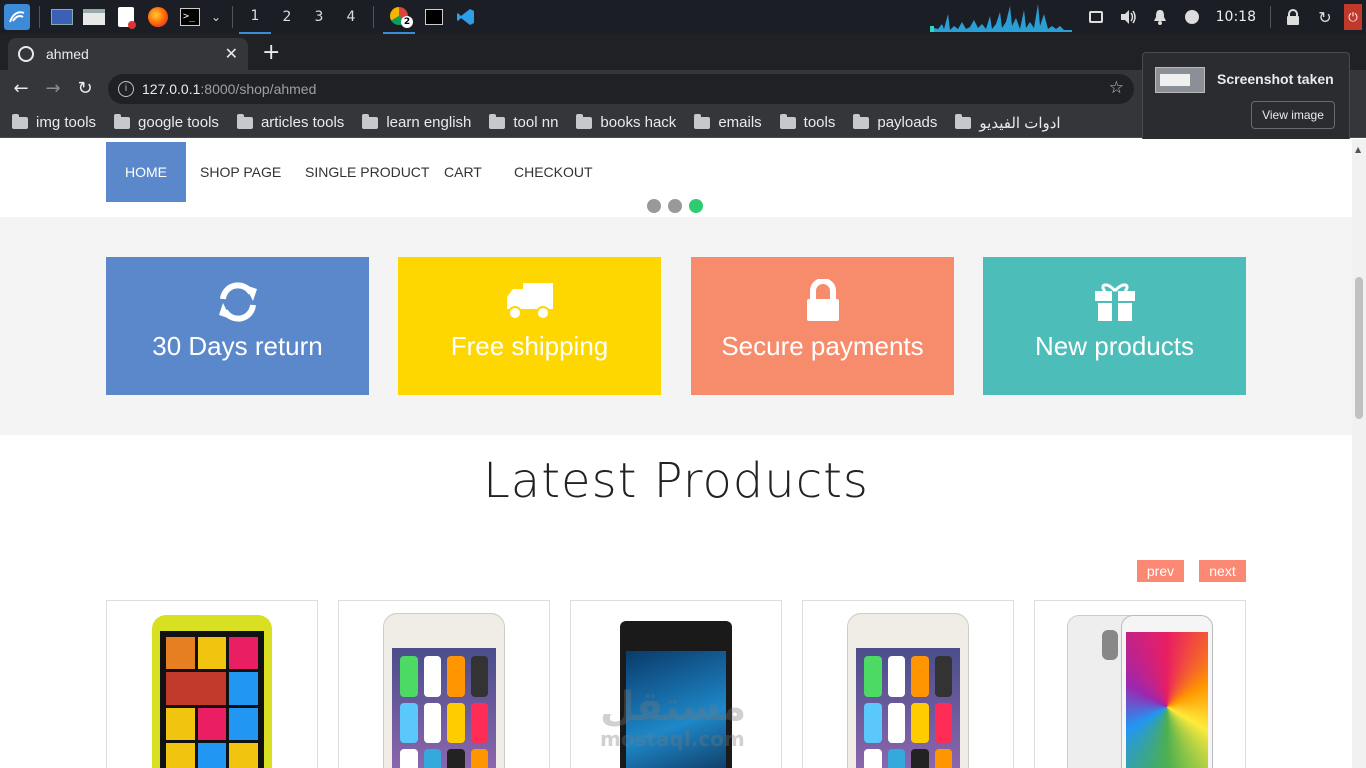 This screenshot has height=768, width=1366. What do you see at coordinates (407, 22) in the screenshot?
I see `window-count-badge: 2` at bounding box center [407, 22].